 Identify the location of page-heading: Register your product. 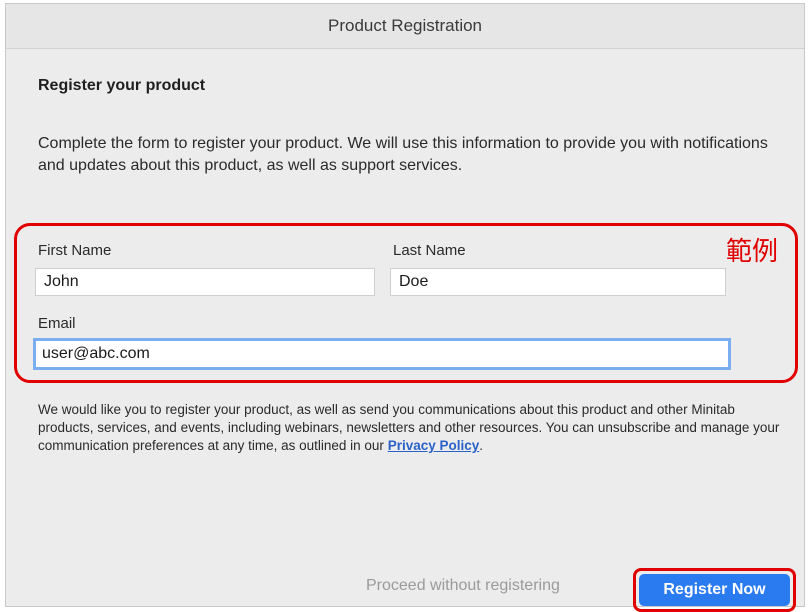
(122, 85).